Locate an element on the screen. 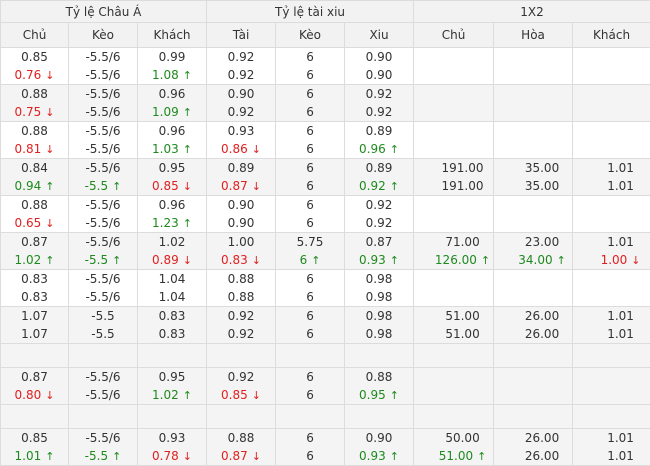 This screenshot has height=466, width=650. group-header-over-under: Tỷ lệ tài xiu is located at coordinates (310, 12).